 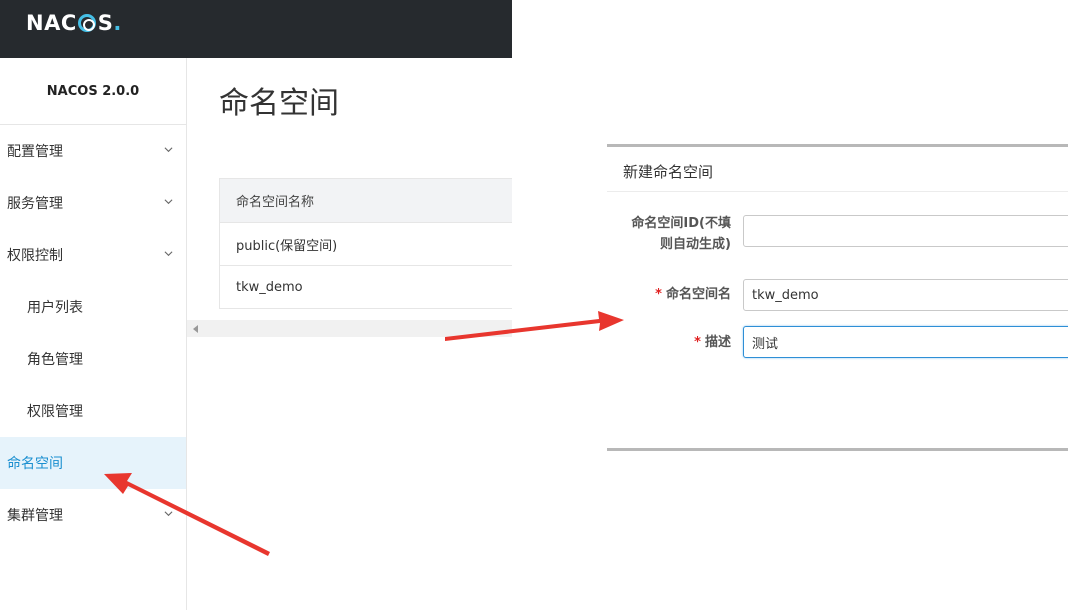 I want to click on sidebar-item-privilege: 权限管理, so click(x=93, y=411).